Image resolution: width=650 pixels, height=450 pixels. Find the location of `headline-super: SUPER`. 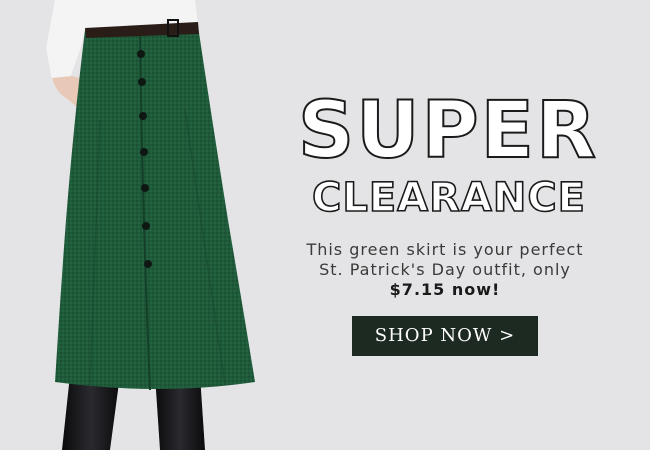

headline-super: SUPER is located at coordinates (448, 131).